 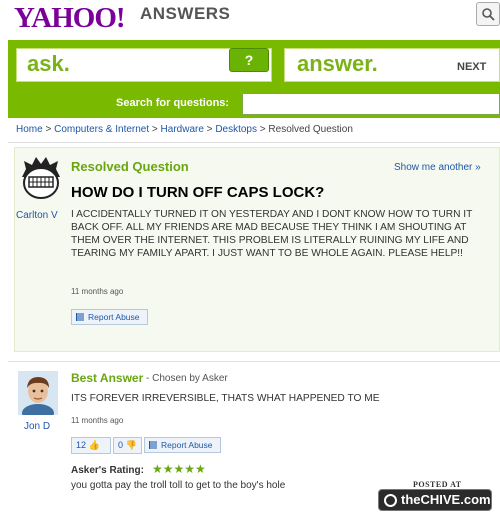 What do you see at coordinates (446, 499) in the screenshot?
I see `watermark-site: theCHIVE.com` at bounding box center [446, 499].